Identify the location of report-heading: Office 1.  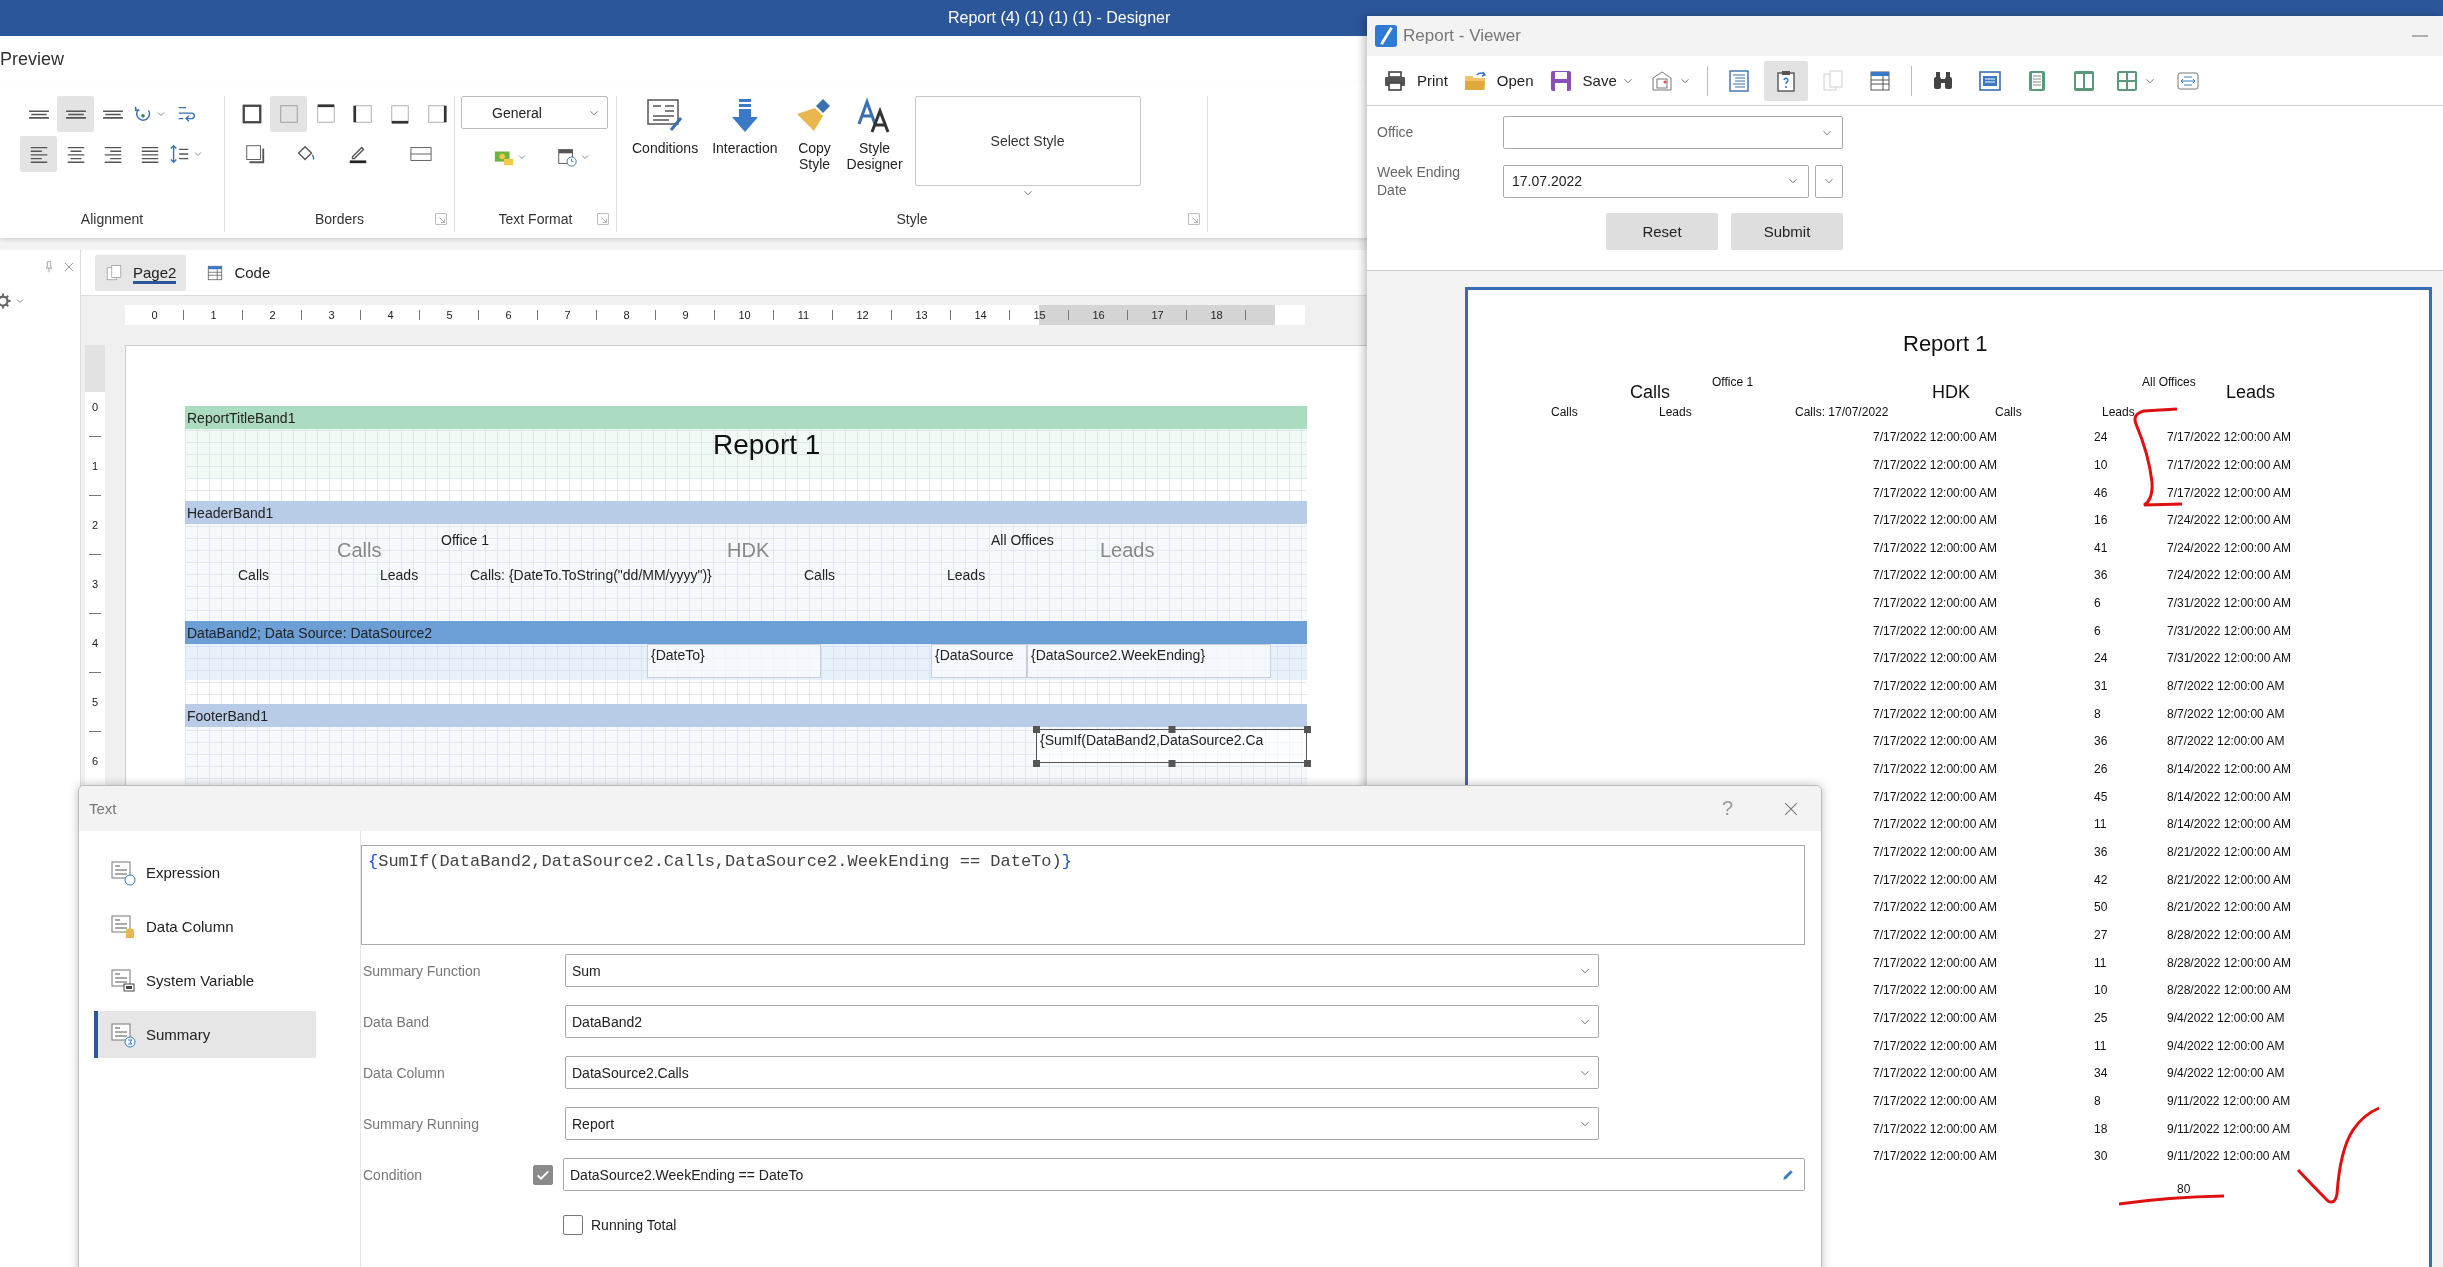
(1733, 382).